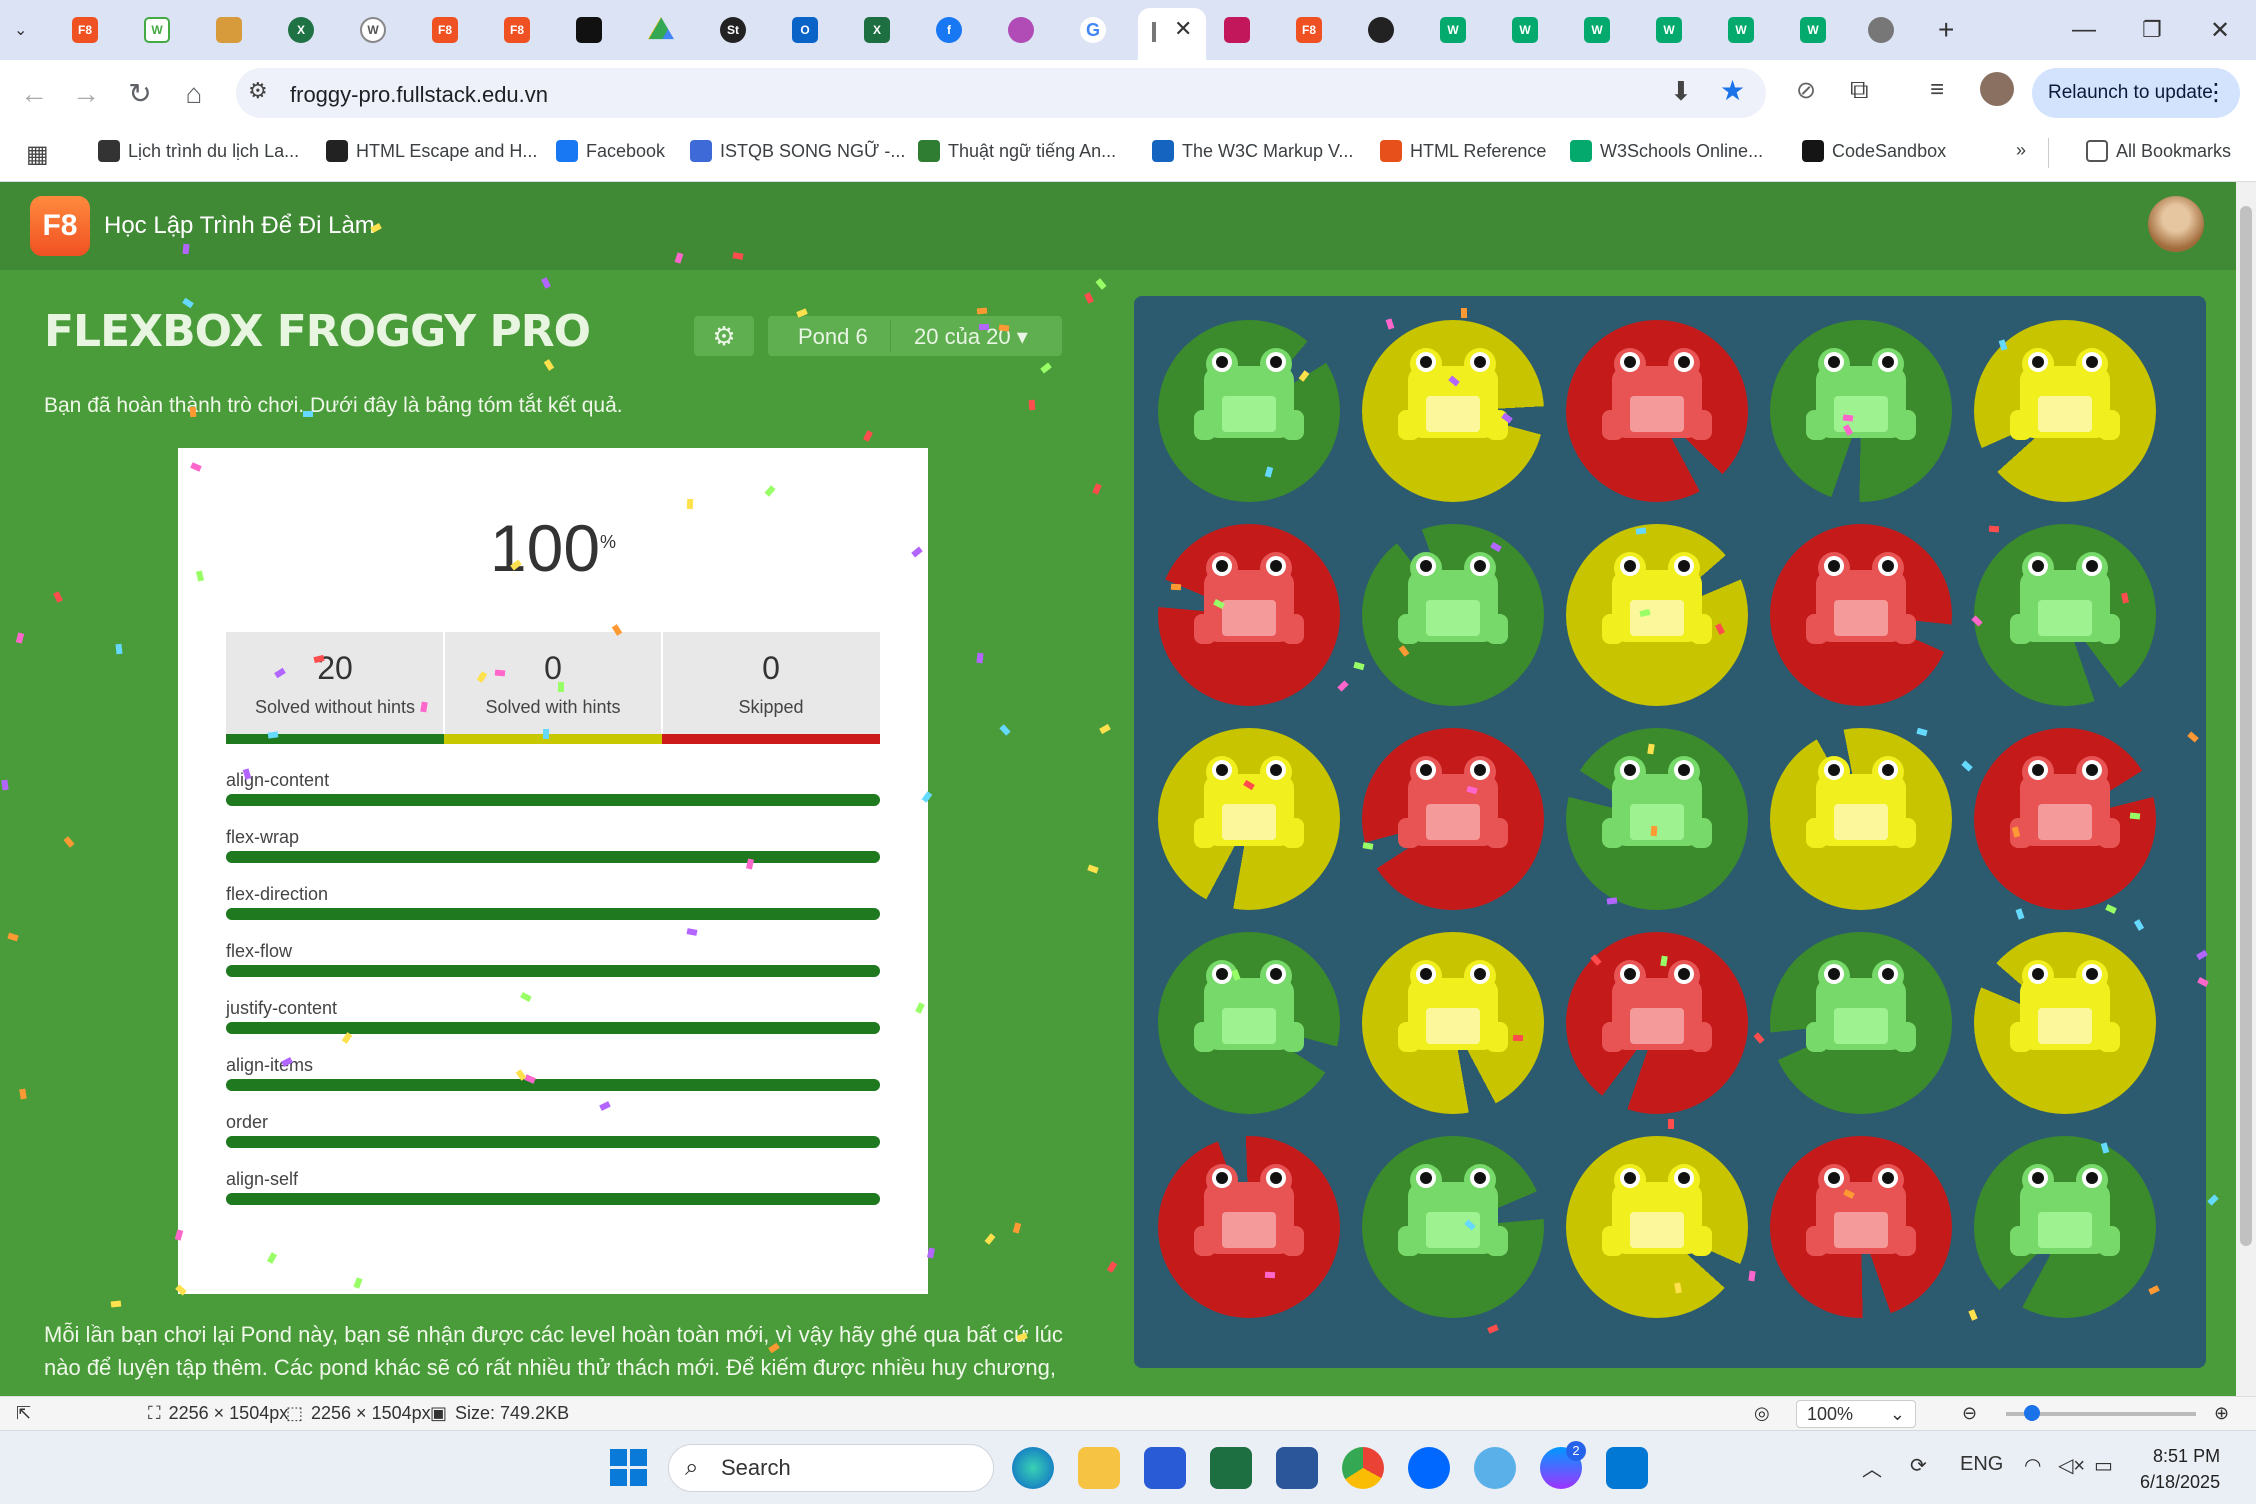 The image size is (2256, 1504). What do you see at coordinates (589, 30) in the screenshot?
I see `tab-notion` at bounding box center [589, 30].